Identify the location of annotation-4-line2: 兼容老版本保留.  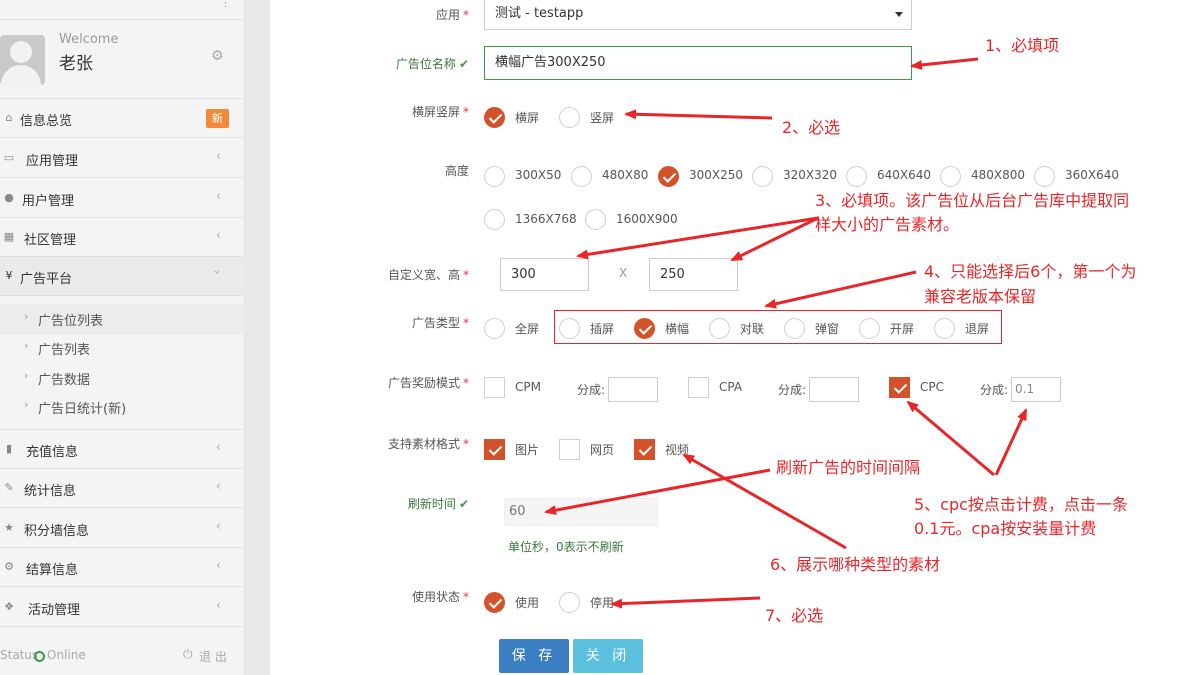
(980, 296).